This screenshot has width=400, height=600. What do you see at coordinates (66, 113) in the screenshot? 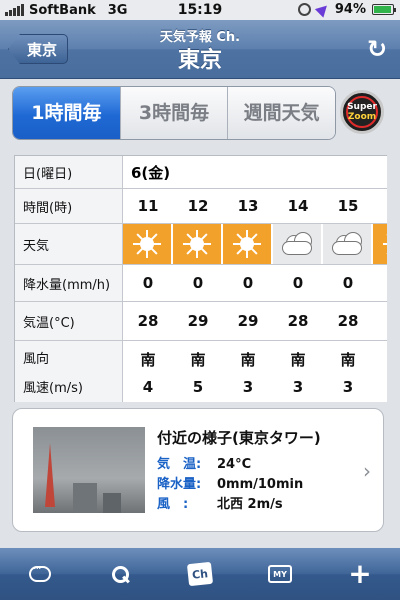
I see `segment-tab-1: 1時間毎` at bounding box center [66, 113].